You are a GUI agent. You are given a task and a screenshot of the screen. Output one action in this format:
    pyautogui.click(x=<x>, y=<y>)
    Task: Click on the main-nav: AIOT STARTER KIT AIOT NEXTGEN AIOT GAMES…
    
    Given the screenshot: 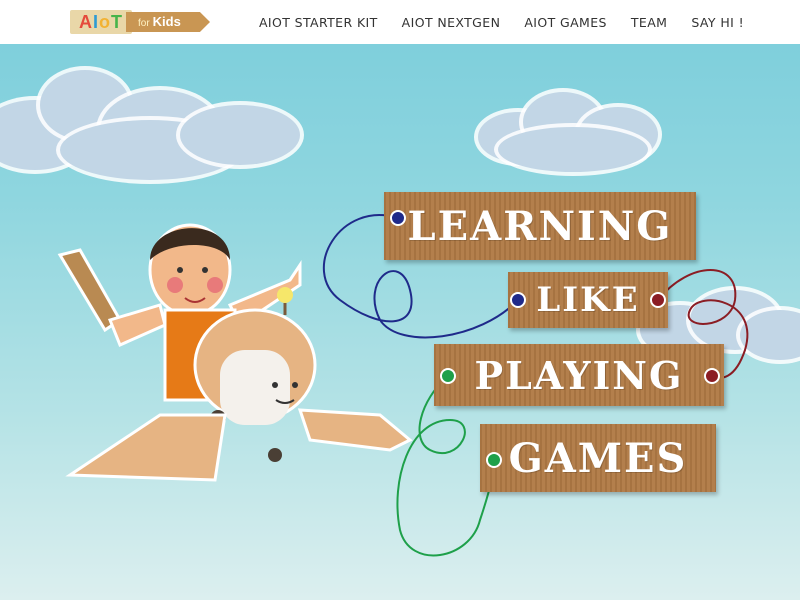 What is the action you would take?
    pyautogui.click(x=501, y=22)
    